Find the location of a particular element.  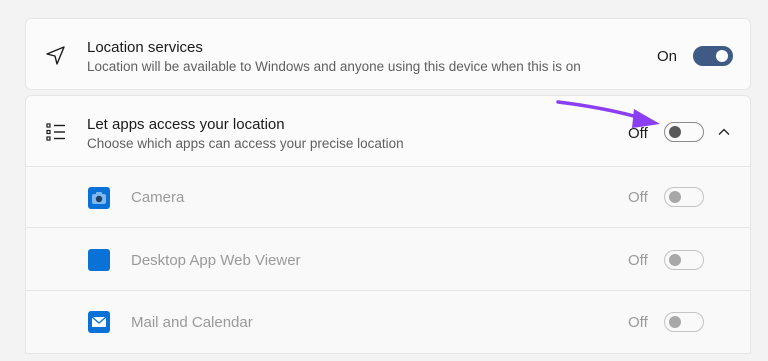

apps-access-toggle is located at coordinates (684, 132).